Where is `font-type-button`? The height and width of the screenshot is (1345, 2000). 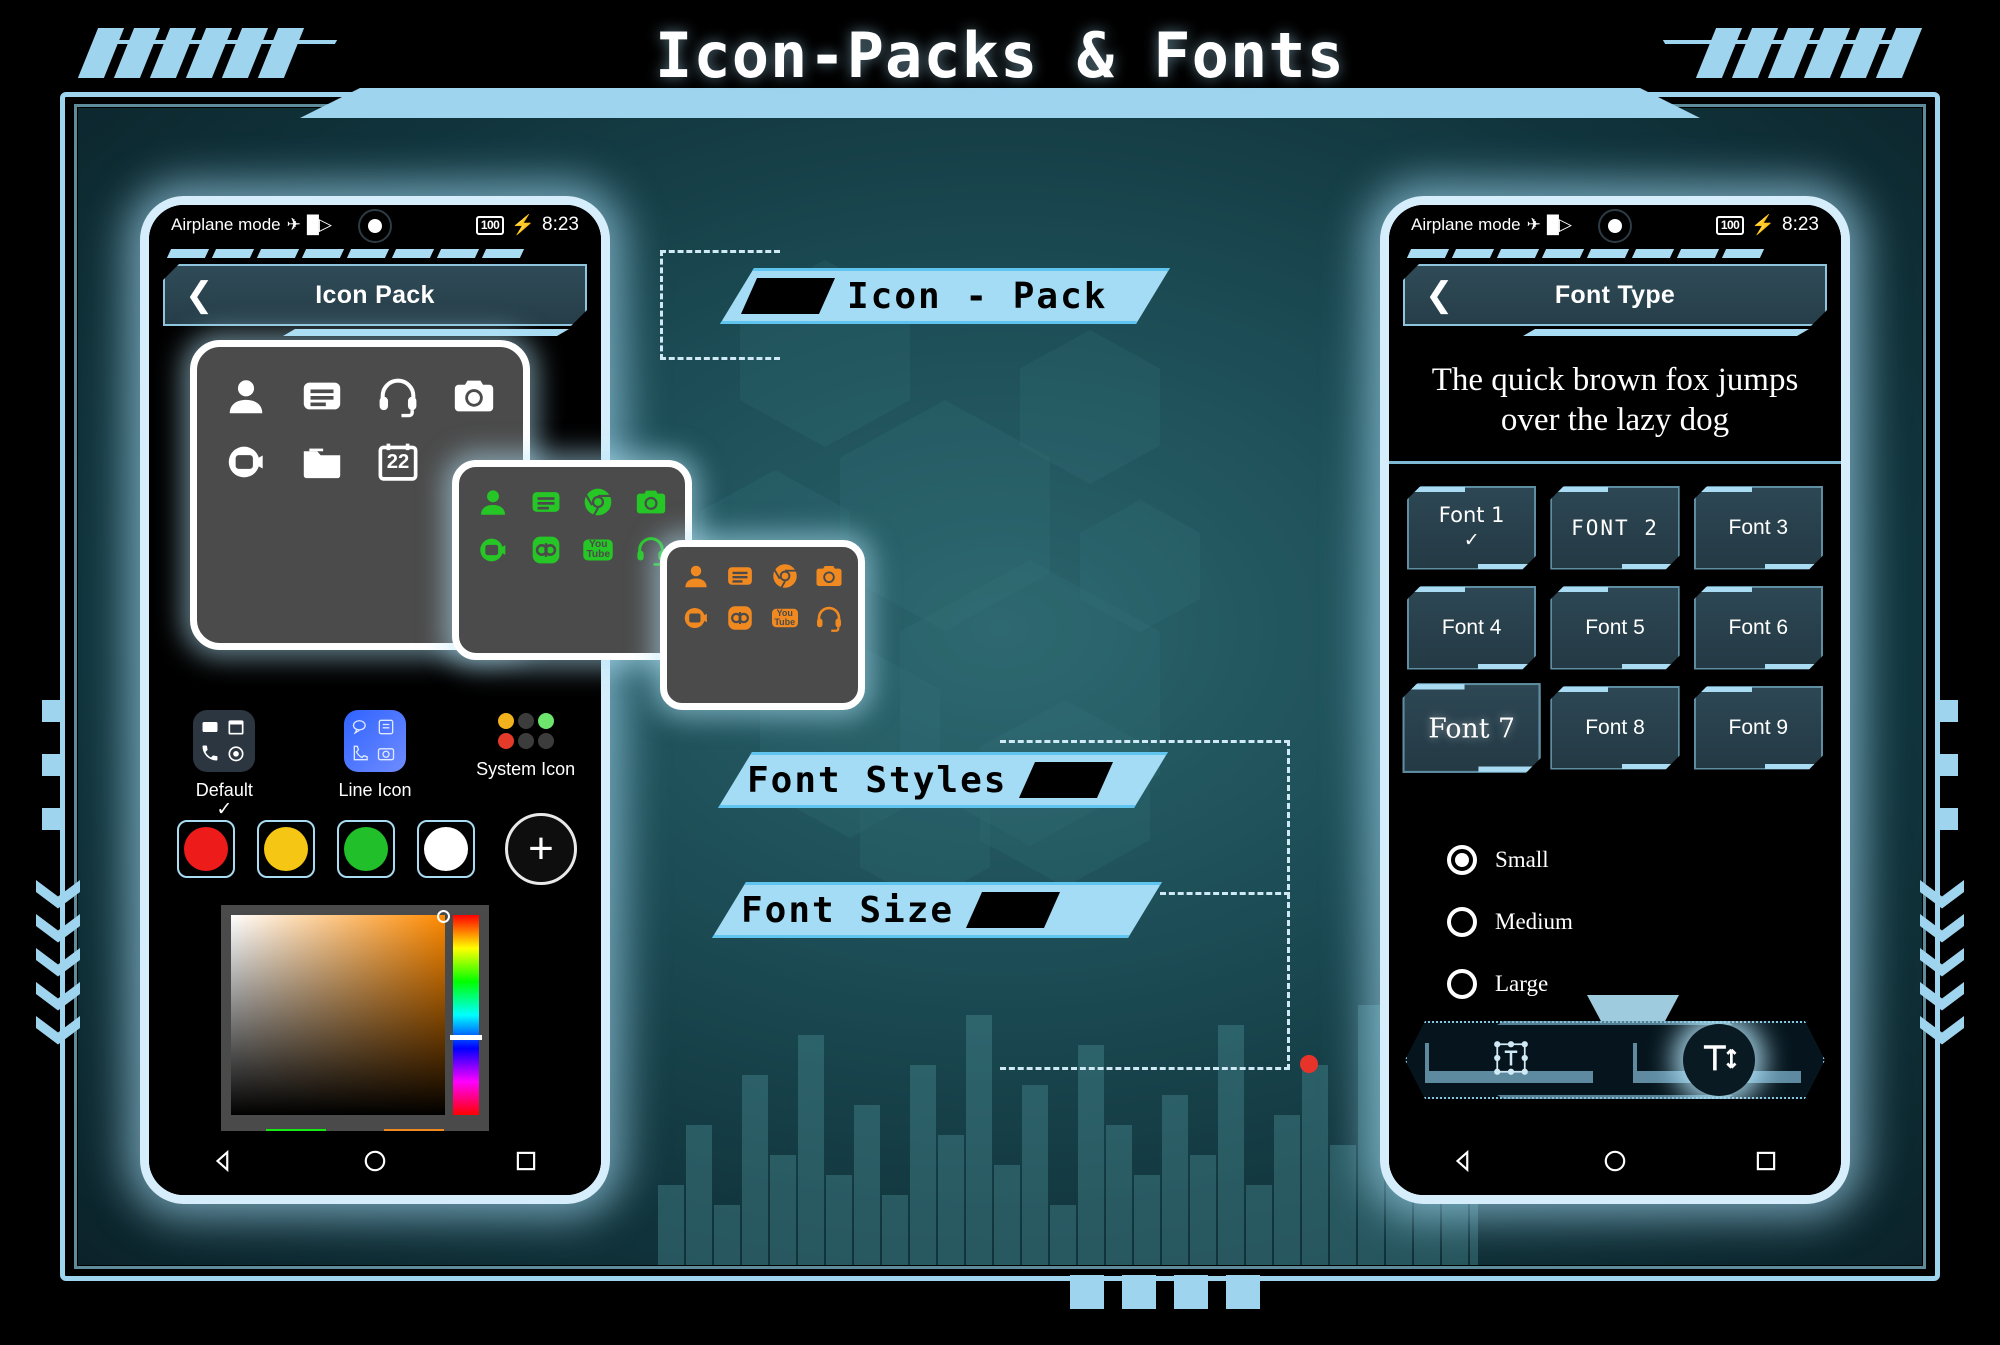 font-type-button is located at coordinates (1511, 1060).